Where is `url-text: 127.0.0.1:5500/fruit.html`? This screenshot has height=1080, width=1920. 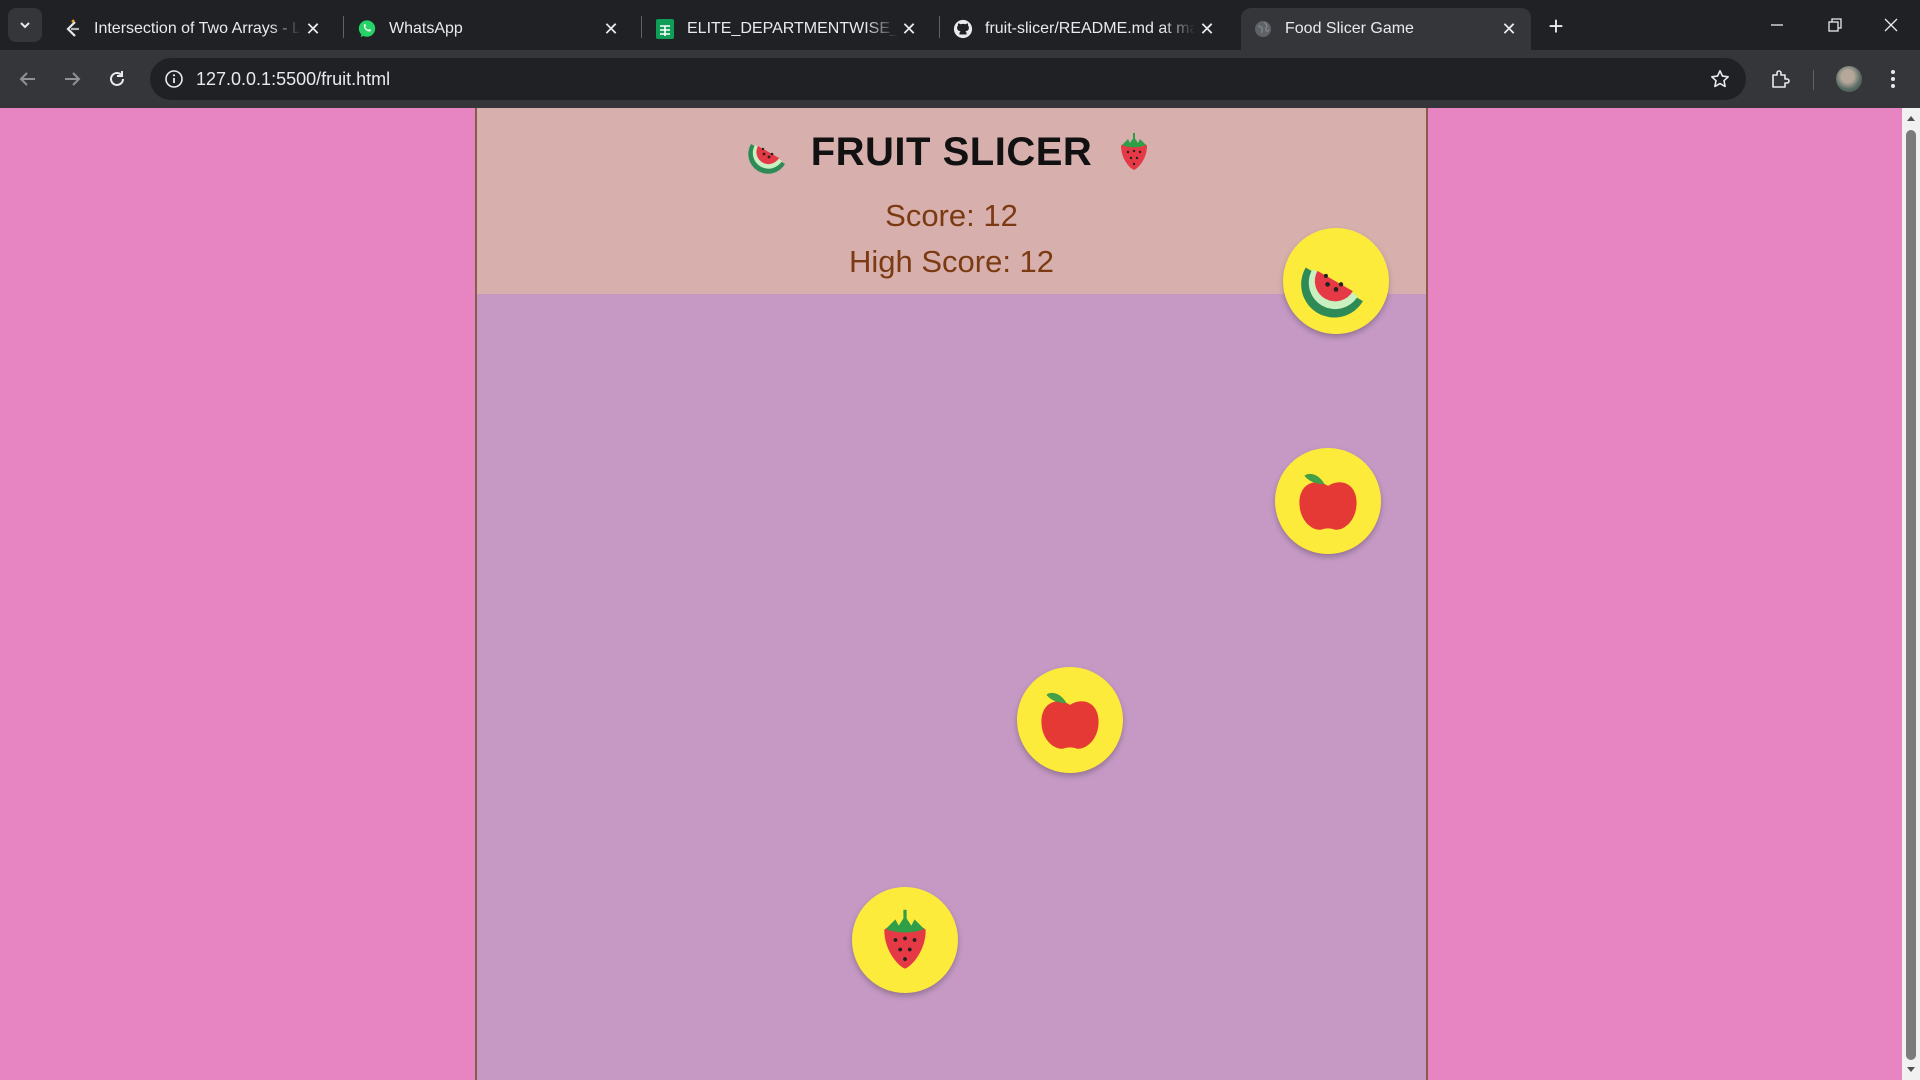 url-text: 127.0.0.1:5500/fruit.html is located at coordinates (293, 79).